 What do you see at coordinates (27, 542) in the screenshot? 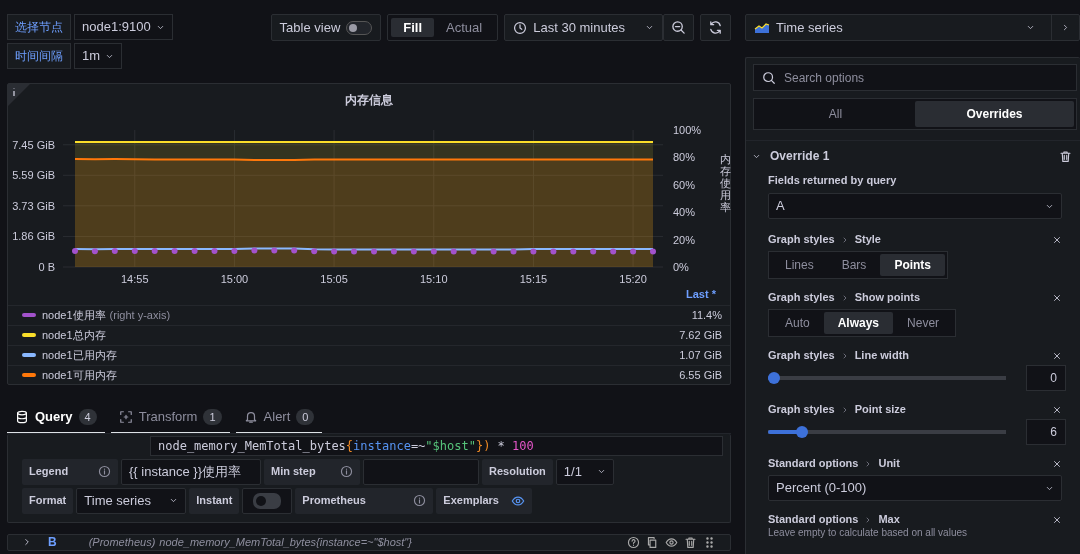
I see `expand-chevron-icon` at bounding box center [27, 542].